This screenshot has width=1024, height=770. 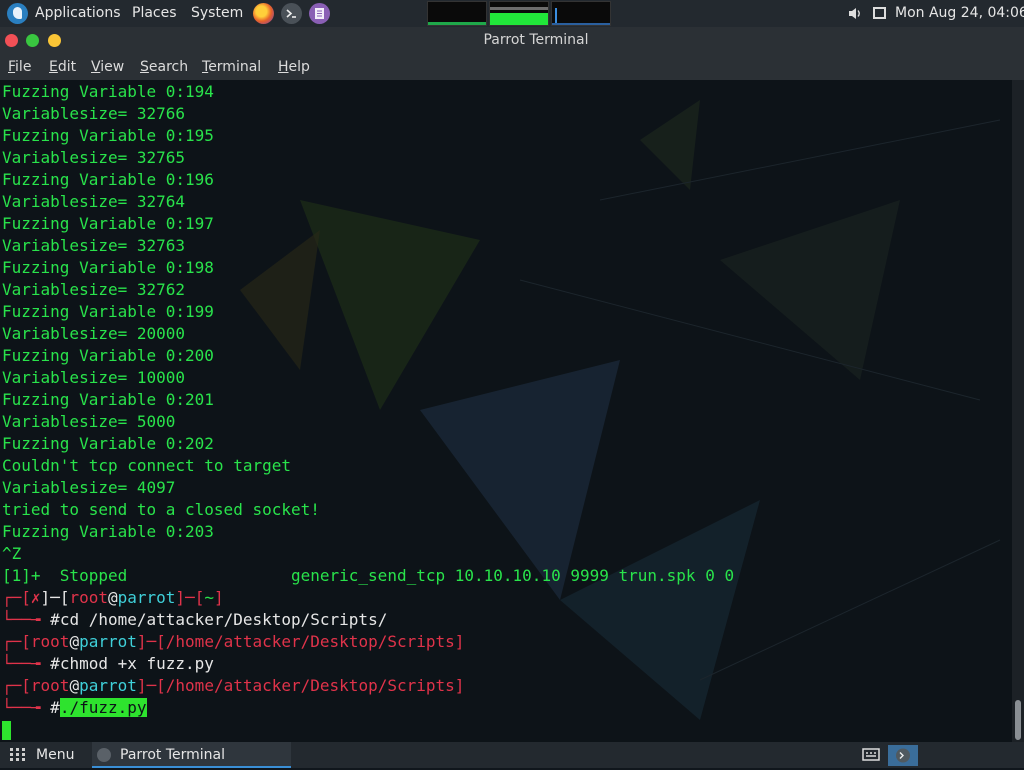 I want to click on clock: Mon Aug 24, 04:06, so click(x=959, y=13).